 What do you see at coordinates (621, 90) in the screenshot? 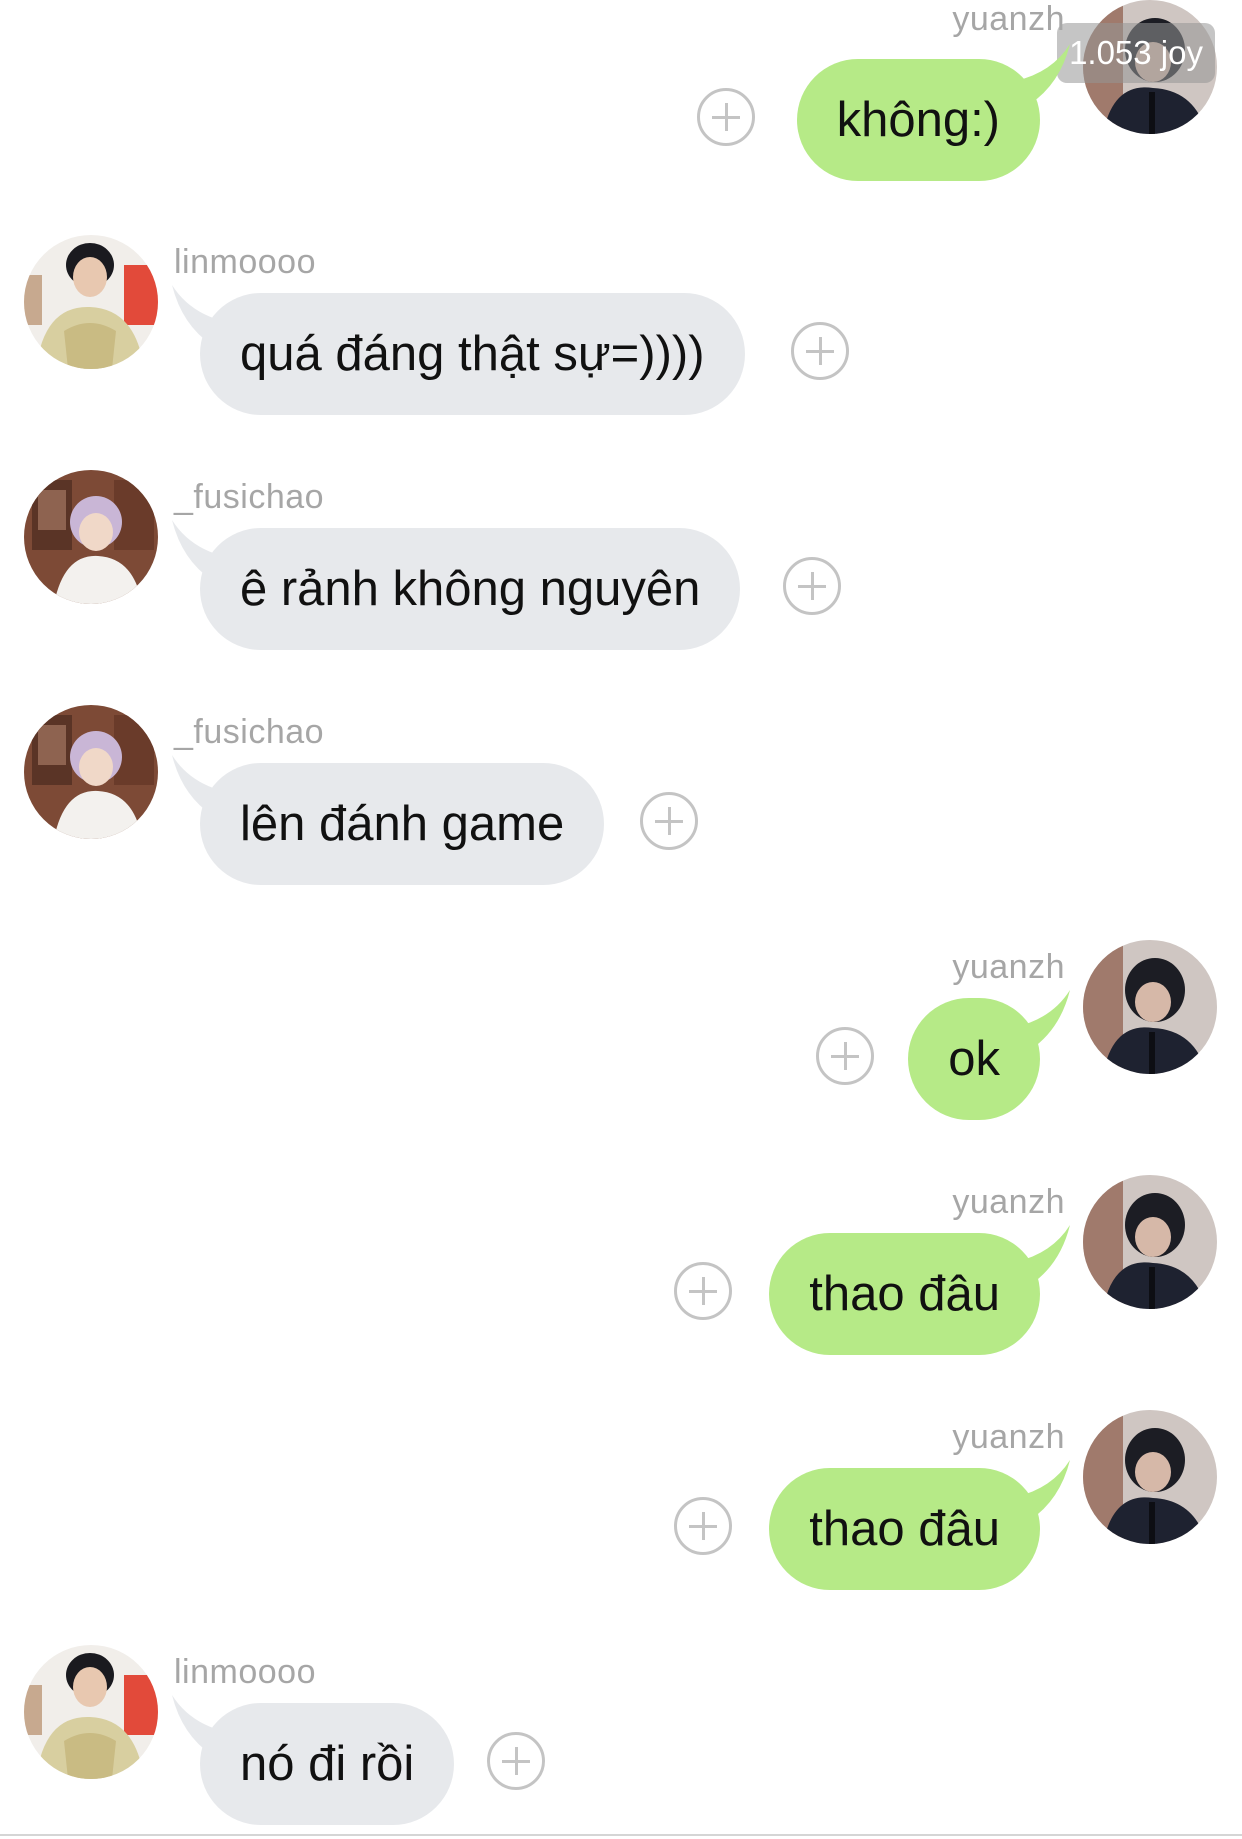
I see `message-row: 1.053 joy yuanzh không:)` at bounding box center [621, 90].